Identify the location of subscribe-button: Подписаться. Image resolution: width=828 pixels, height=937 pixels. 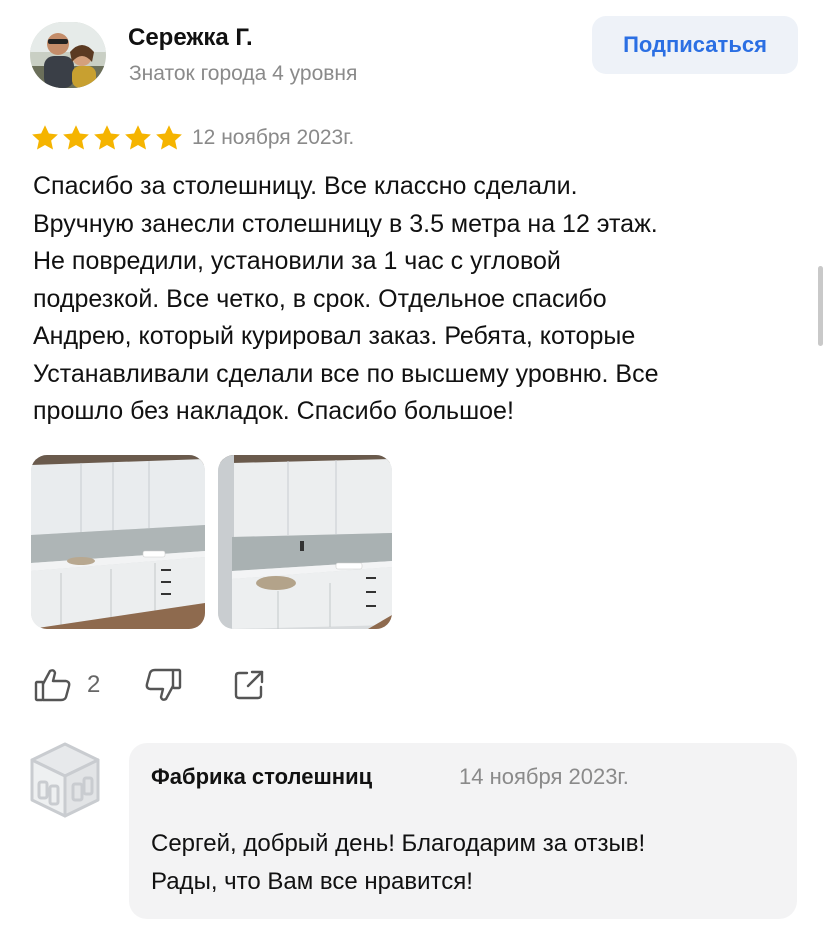
(695, 45).